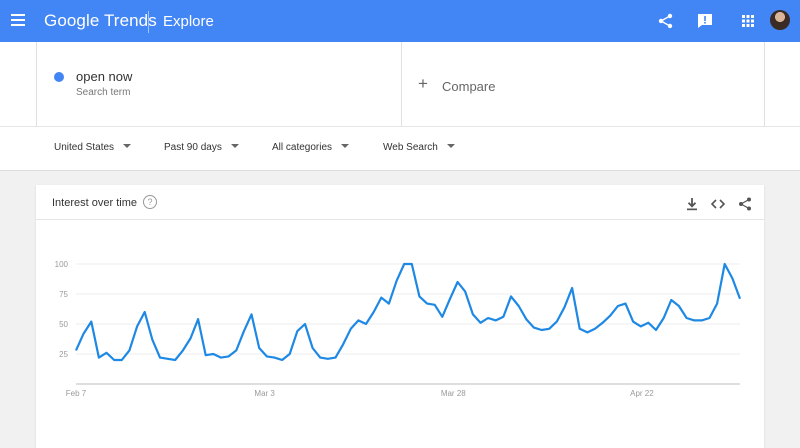 This screenshot has width=800, height=448. Describe the element at coordinates (666, 21) in the screenshot. I see `share-icon` at that location.